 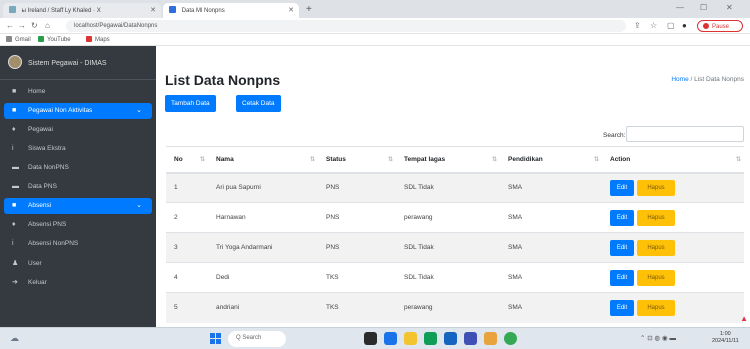 What do you see at coordinates (14, 205) in the screenshot?
I see `folder-icon: ■` at bounding box center [14, 205].